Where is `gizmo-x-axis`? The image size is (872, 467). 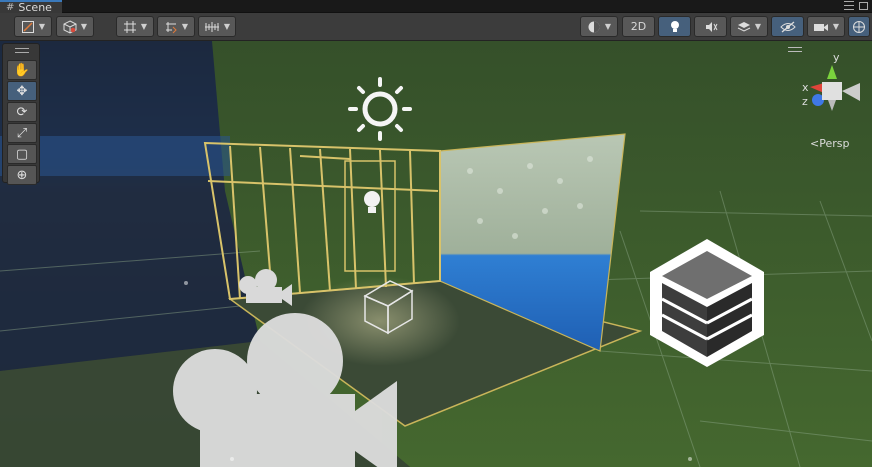
gizmo-x-axis is located at coordinates (817, 88).